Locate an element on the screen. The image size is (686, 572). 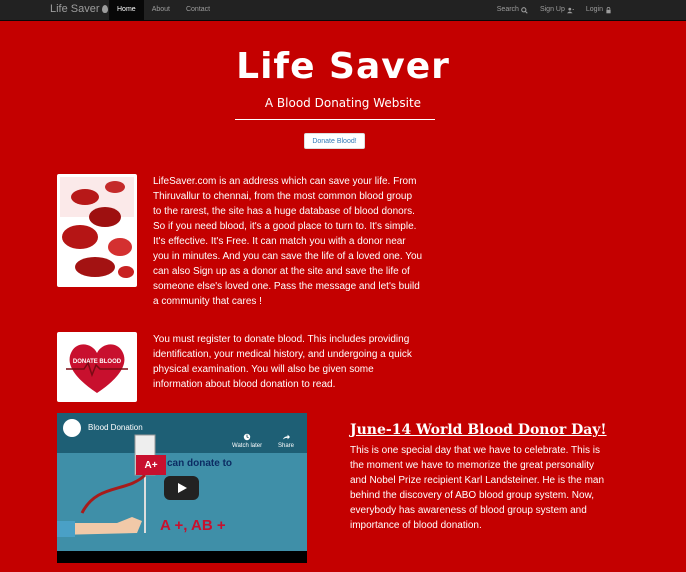
search-icon is located at coordinates (524, 10).